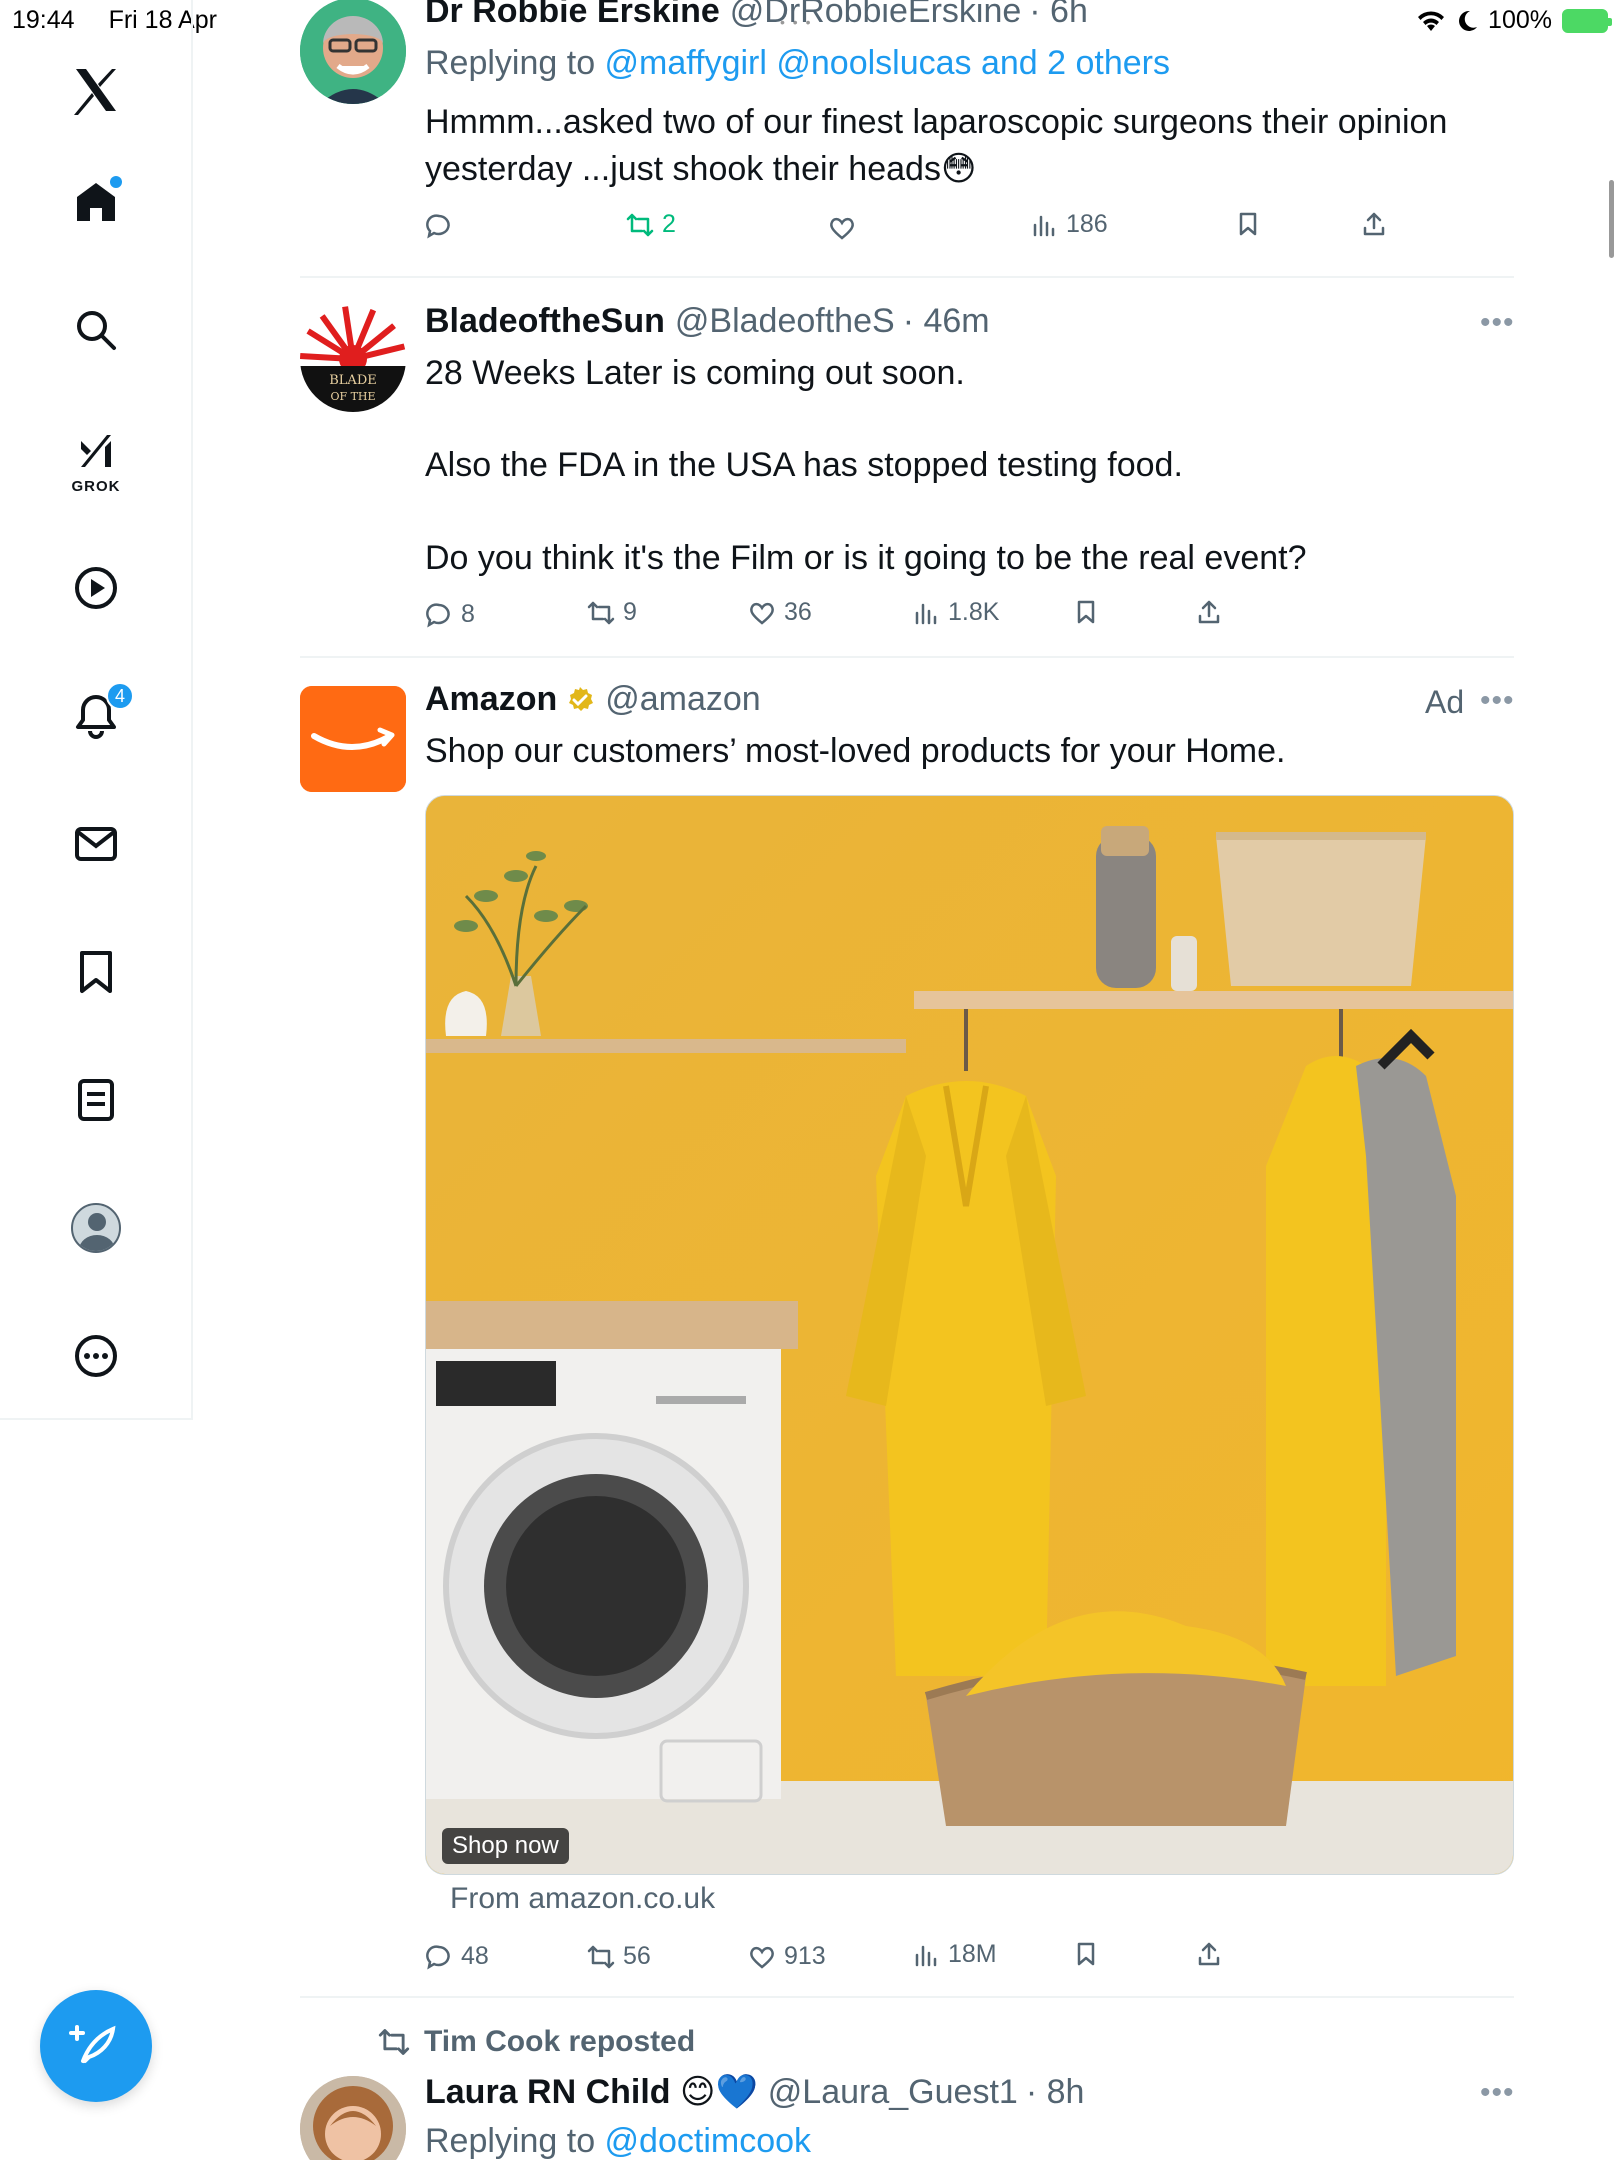  I want to click on compose-post-button, so click(96, 2046).